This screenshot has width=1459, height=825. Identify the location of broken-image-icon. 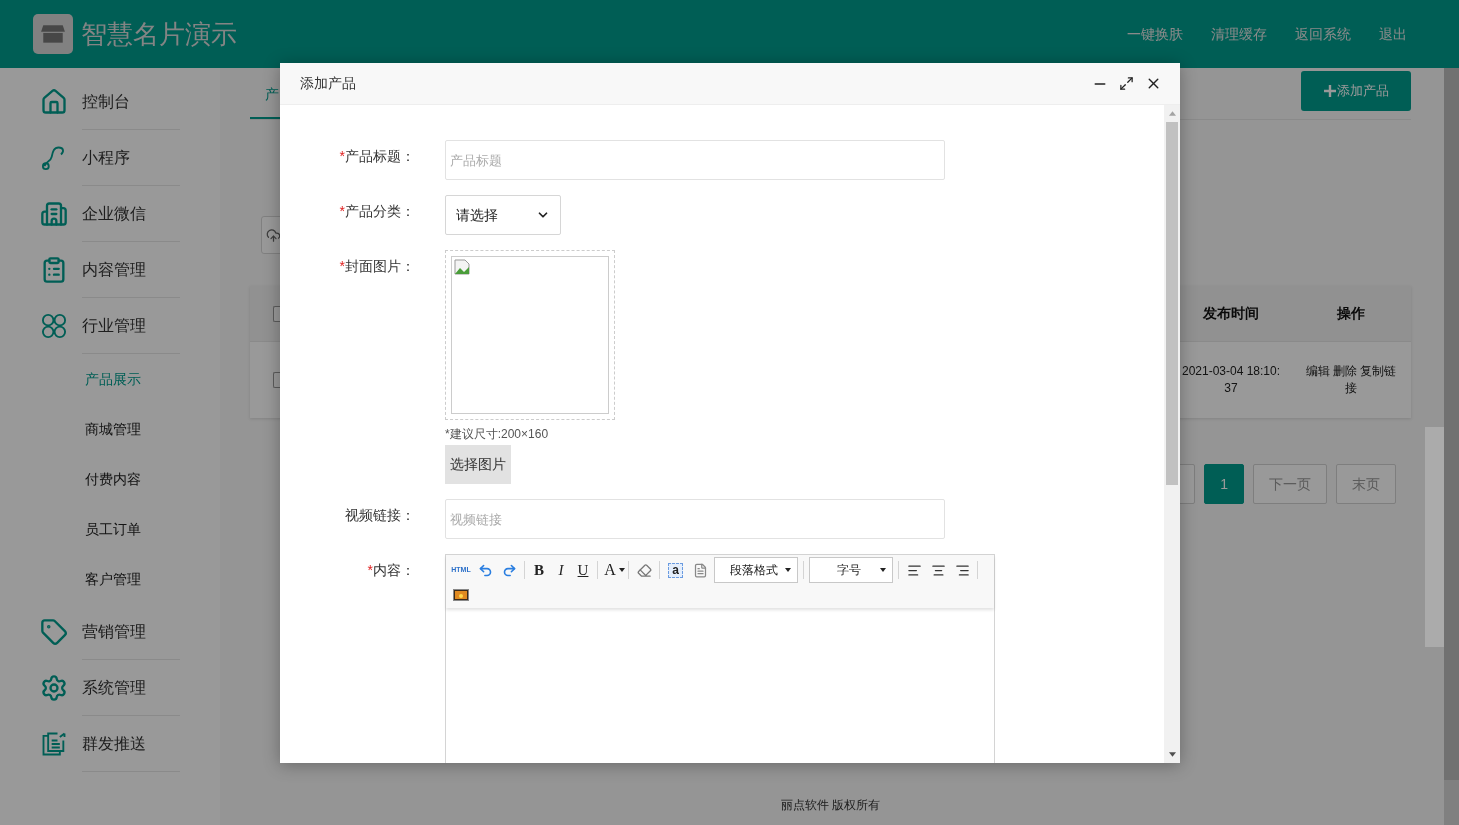
(462, 267).